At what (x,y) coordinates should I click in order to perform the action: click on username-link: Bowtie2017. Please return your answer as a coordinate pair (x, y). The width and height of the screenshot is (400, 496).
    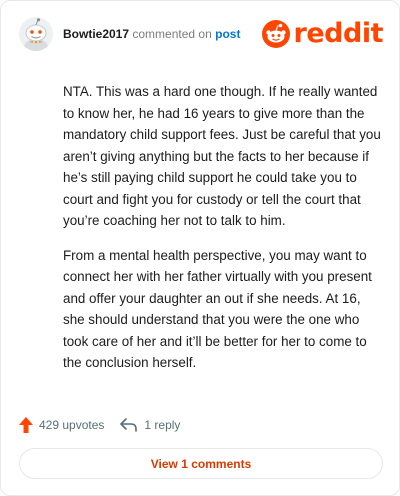
    Looking at the image, I should click on (96, 34).